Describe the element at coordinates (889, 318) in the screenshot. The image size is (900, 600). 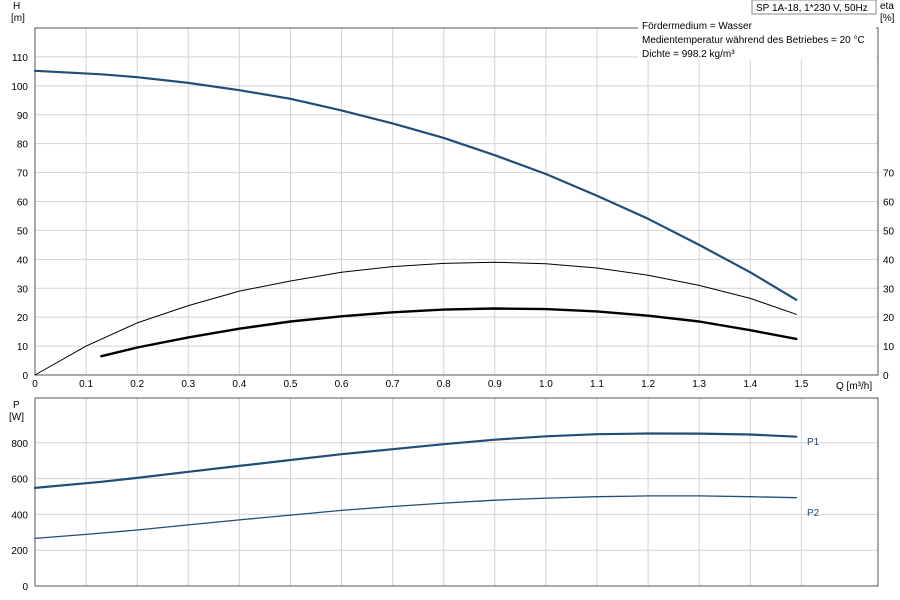
I see `eta-tick-label: 20` at that location.